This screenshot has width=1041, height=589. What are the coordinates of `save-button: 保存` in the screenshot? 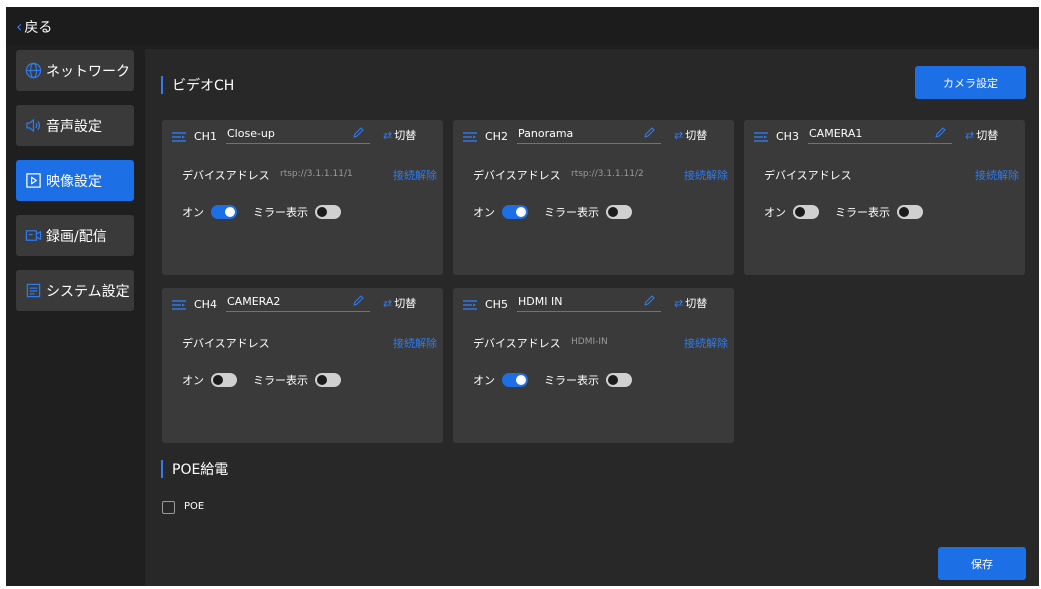 It's located at (982, 563).